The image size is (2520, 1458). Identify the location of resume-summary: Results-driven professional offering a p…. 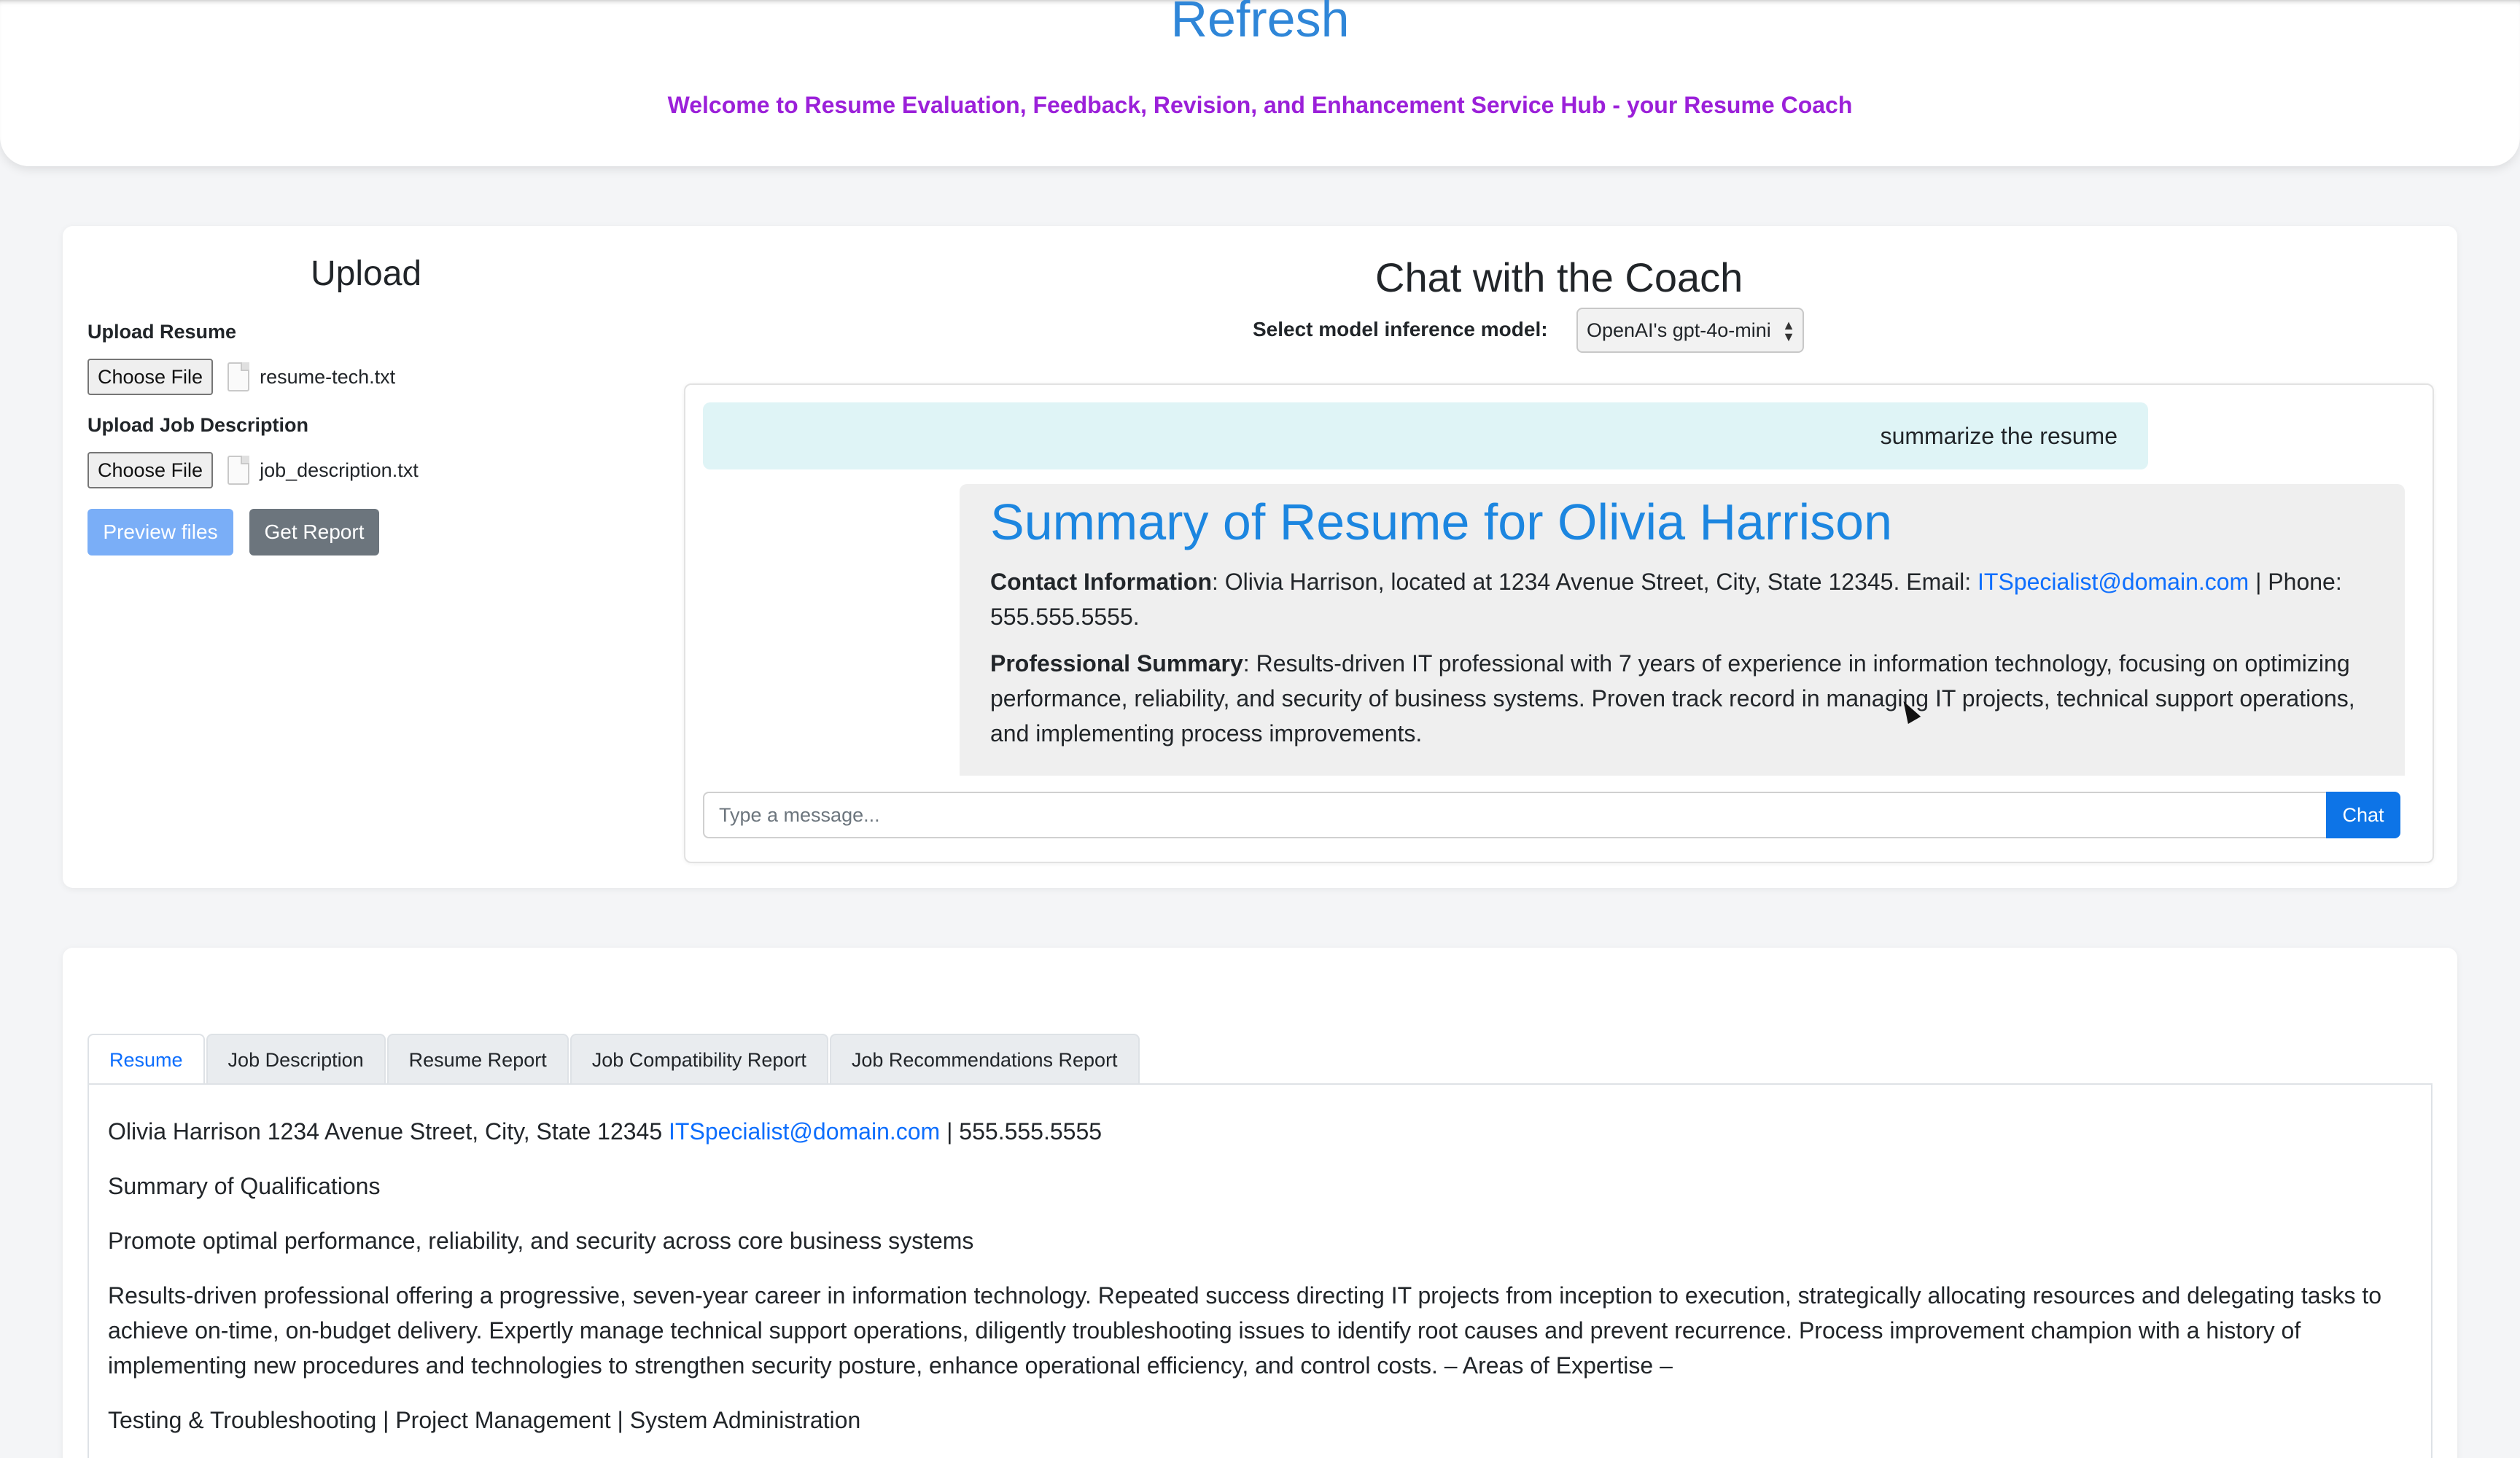
(1245, 1330).